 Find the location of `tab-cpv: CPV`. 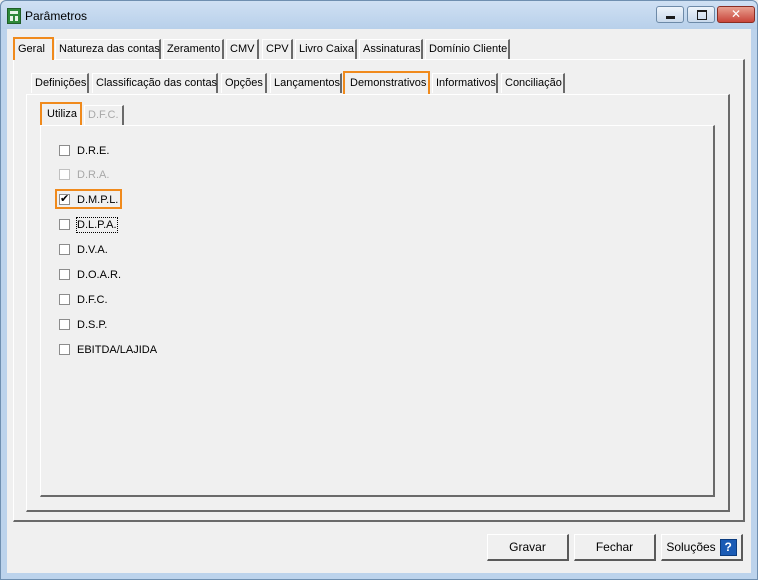

tab-cpv: CPV is located at coordinates (277, 49).